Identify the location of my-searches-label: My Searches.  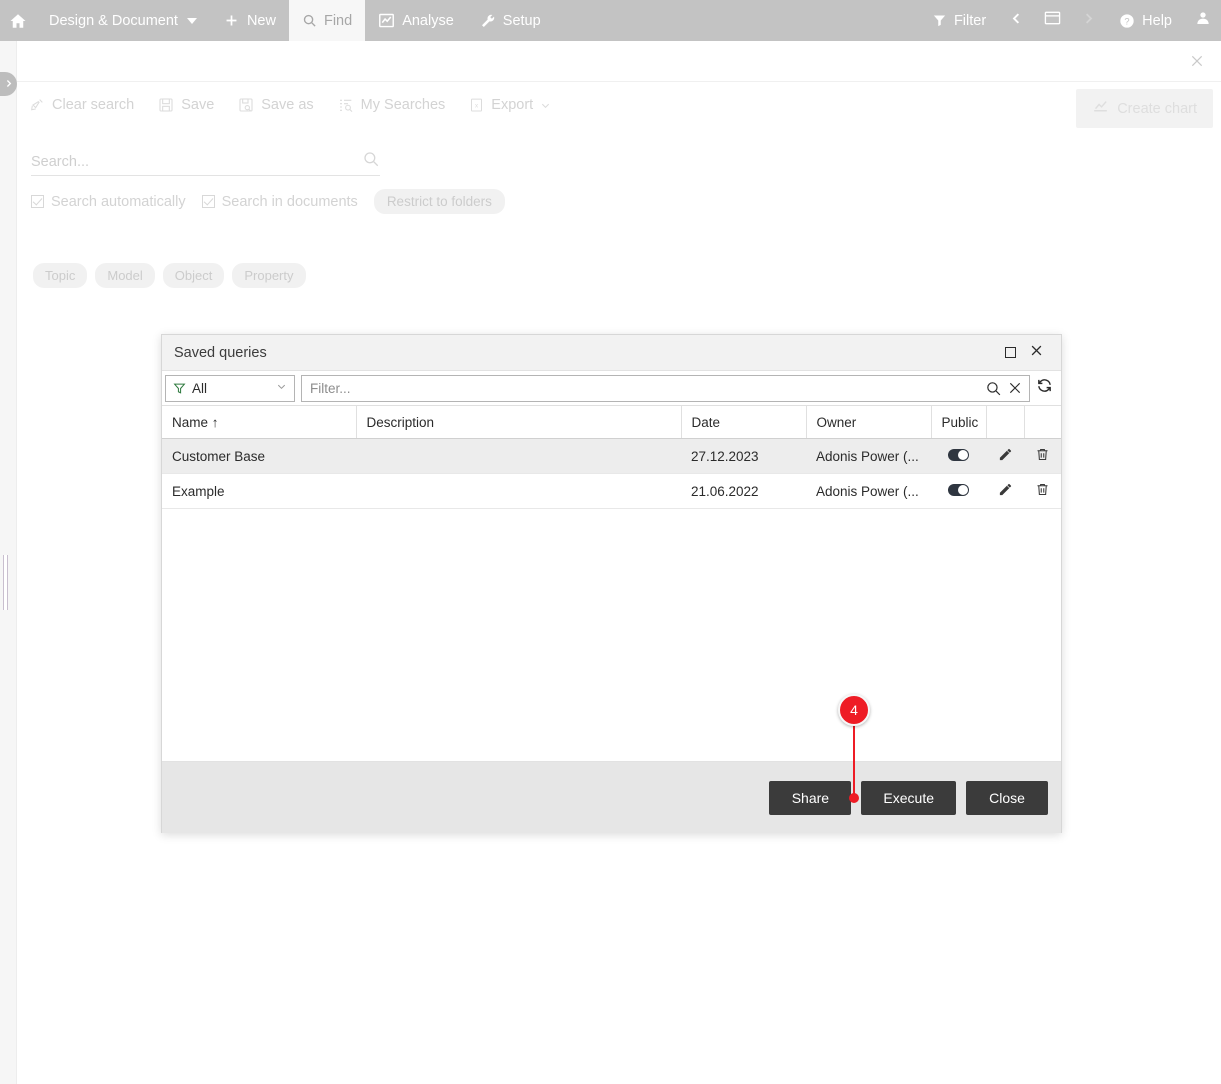
(403, 105).